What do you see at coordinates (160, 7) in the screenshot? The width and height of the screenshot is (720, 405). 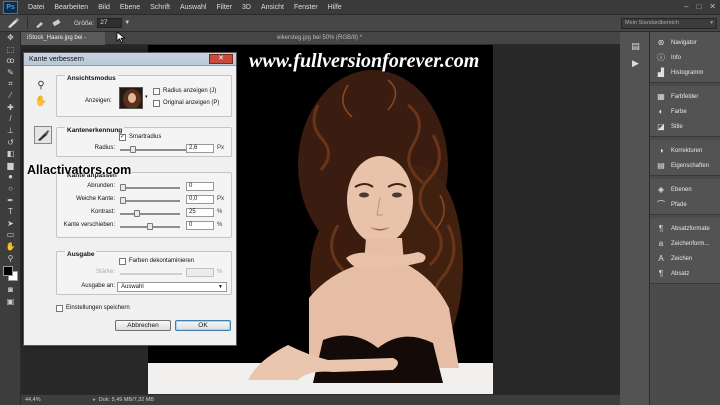 I see `menu-schrift: Schrift` at bounding box center [160, 7].